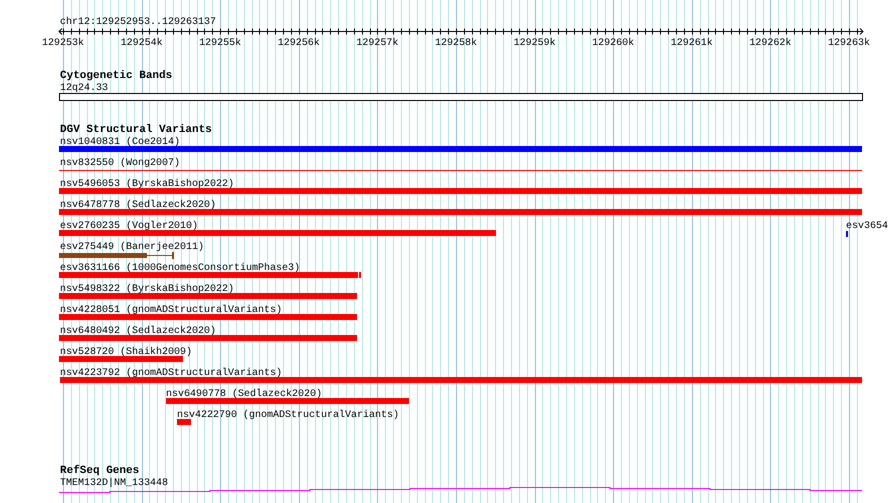  Describe the element at coordinates (141, 43) in the screenshot. I see `ruler-label: 129254k` at that location.